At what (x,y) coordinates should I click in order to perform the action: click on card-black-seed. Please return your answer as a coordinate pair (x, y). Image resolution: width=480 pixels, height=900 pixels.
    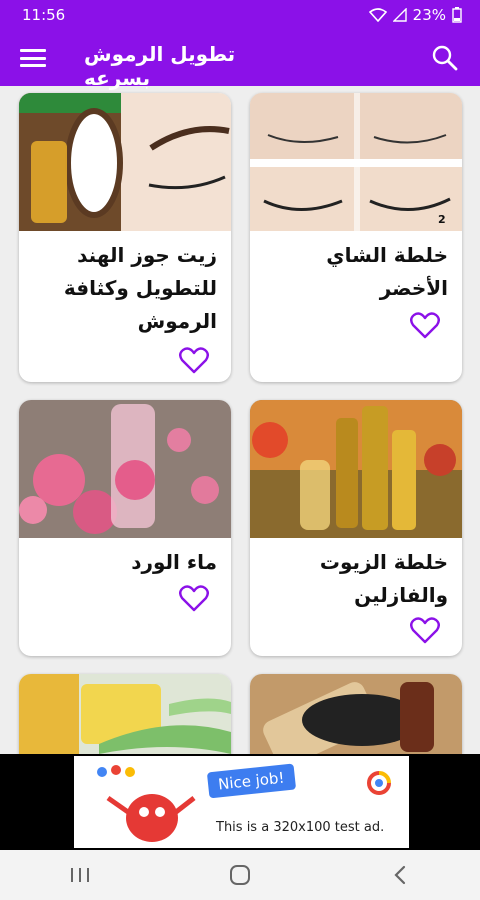
    Looking at the image, I should click on (356, 714).